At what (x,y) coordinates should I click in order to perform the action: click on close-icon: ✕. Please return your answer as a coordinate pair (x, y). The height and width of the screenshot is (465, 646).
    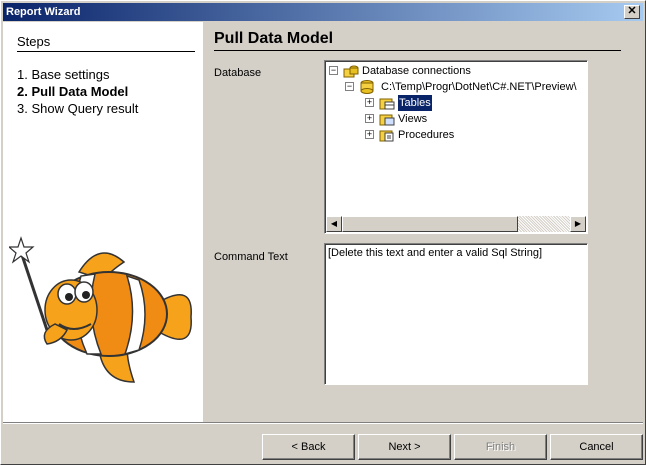
    Looking at the image, I should click on (632, 11).